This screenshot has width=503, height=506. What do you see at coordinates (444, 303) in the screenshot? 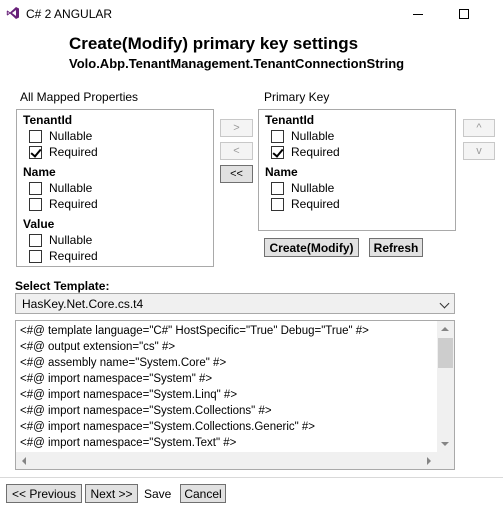
I see `chevron-down-icon` at bounding box center [444, 303].